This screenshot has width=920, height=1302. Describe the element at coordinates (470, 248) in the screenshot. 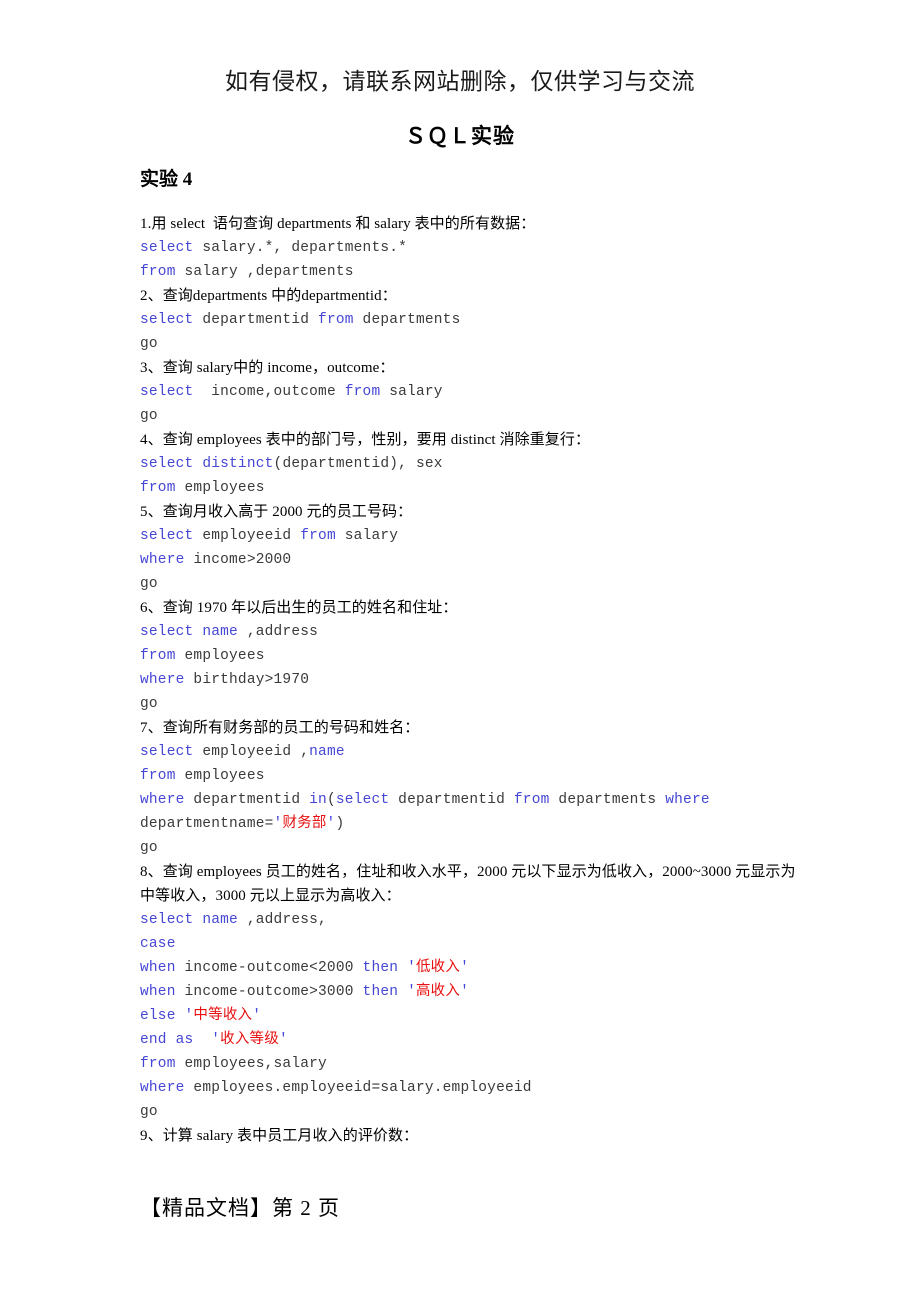

I see `sql-code-line: select salary.*, departments.*` at that location.